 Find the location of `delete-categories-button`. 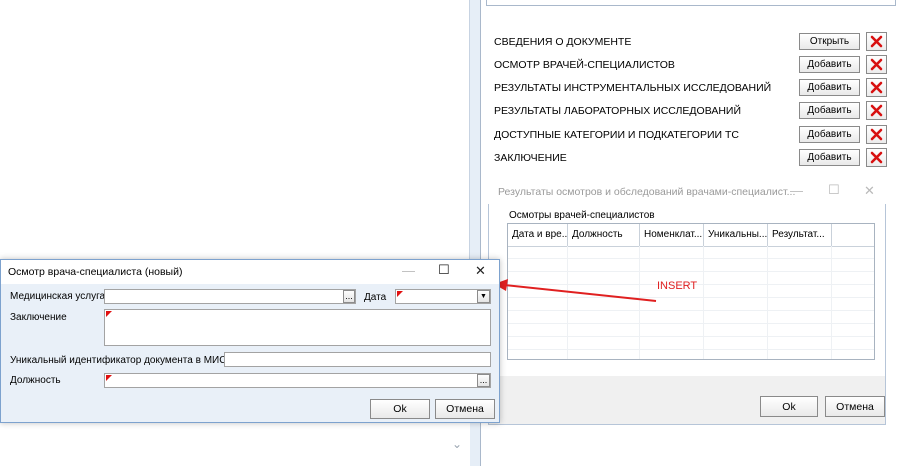

delete-categories-button is located at coordinates (876, 134).